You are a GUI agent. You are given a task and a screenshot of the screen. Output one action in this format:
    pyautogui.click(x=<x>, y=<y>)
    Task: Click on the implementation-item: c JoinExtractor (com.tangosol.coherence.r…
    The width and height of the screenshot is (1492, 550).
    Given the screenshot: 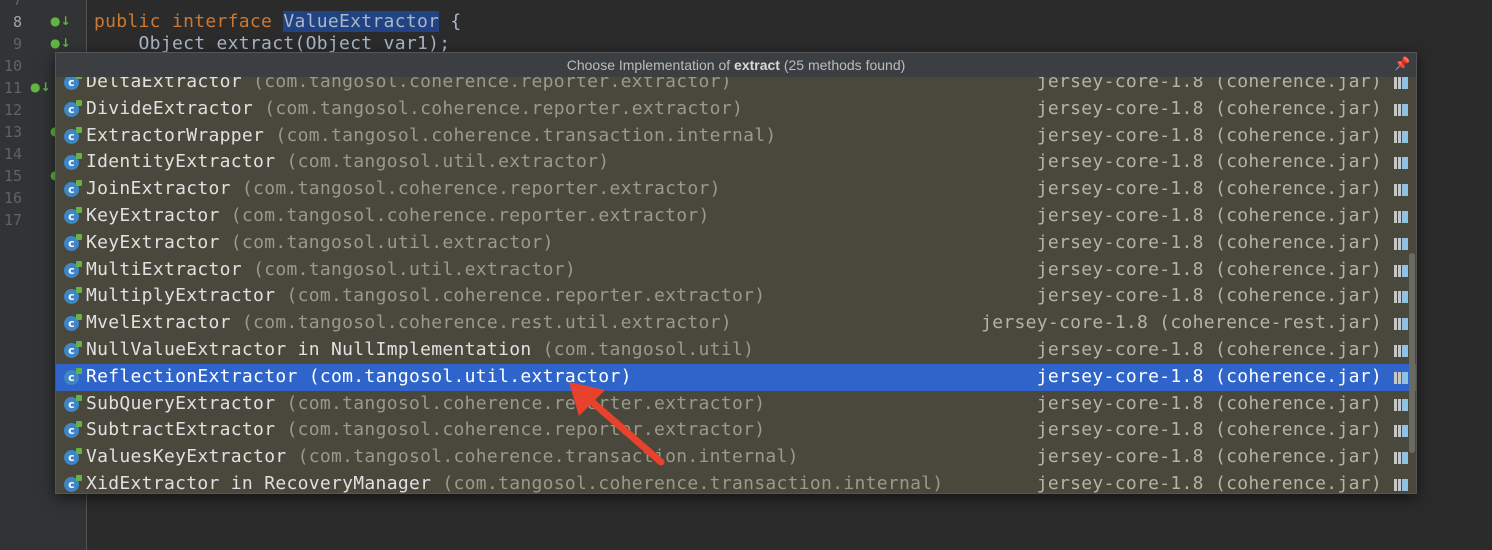 What is the action you would take?
    pyautogui.click(x=736, y=189)
    